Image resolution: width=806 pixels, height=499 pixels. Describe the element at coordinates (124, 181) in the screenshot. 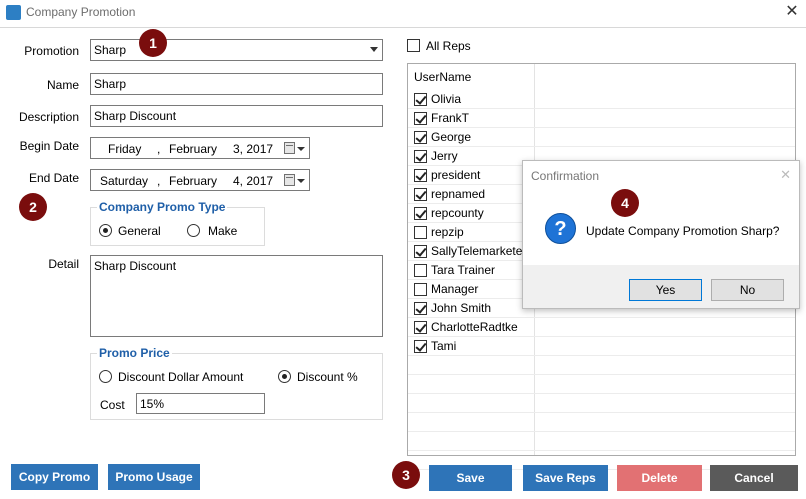

I see `end-date-weekday: Saturday` at that location.